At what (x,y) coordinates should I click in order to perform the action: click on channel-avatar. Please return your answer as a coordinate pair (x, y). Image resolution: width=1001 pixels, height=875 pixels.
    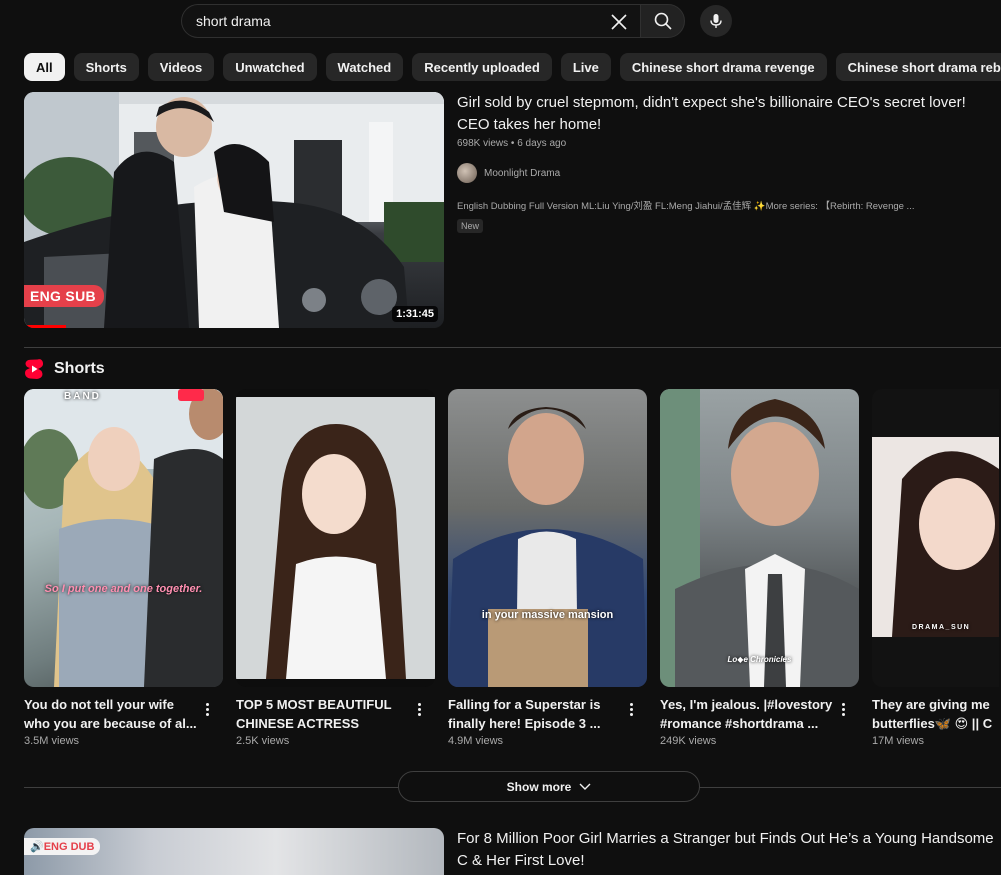
    Looking at the image, I should click on (467, 173).